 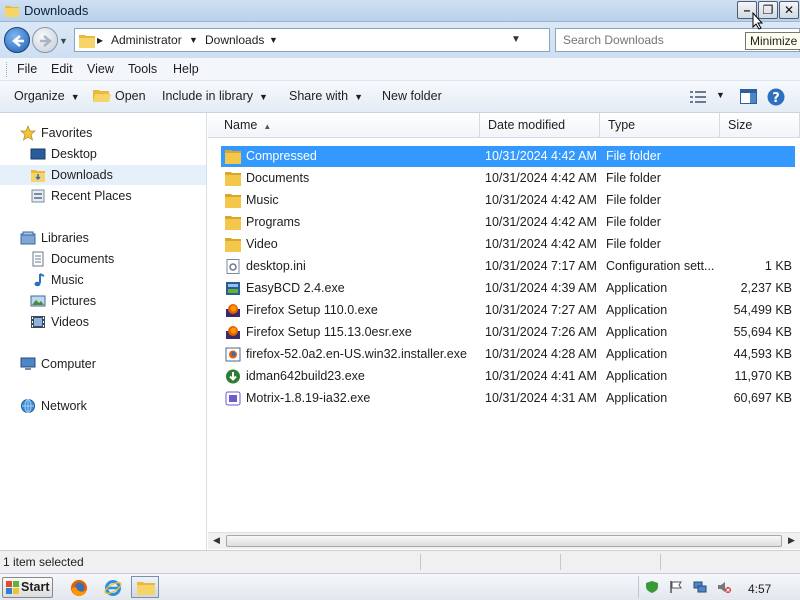 What do you see at coordinates (348, 125) in the screenshot?
I see `column-header-name: Name ▲` at bounding box center [348, 125].